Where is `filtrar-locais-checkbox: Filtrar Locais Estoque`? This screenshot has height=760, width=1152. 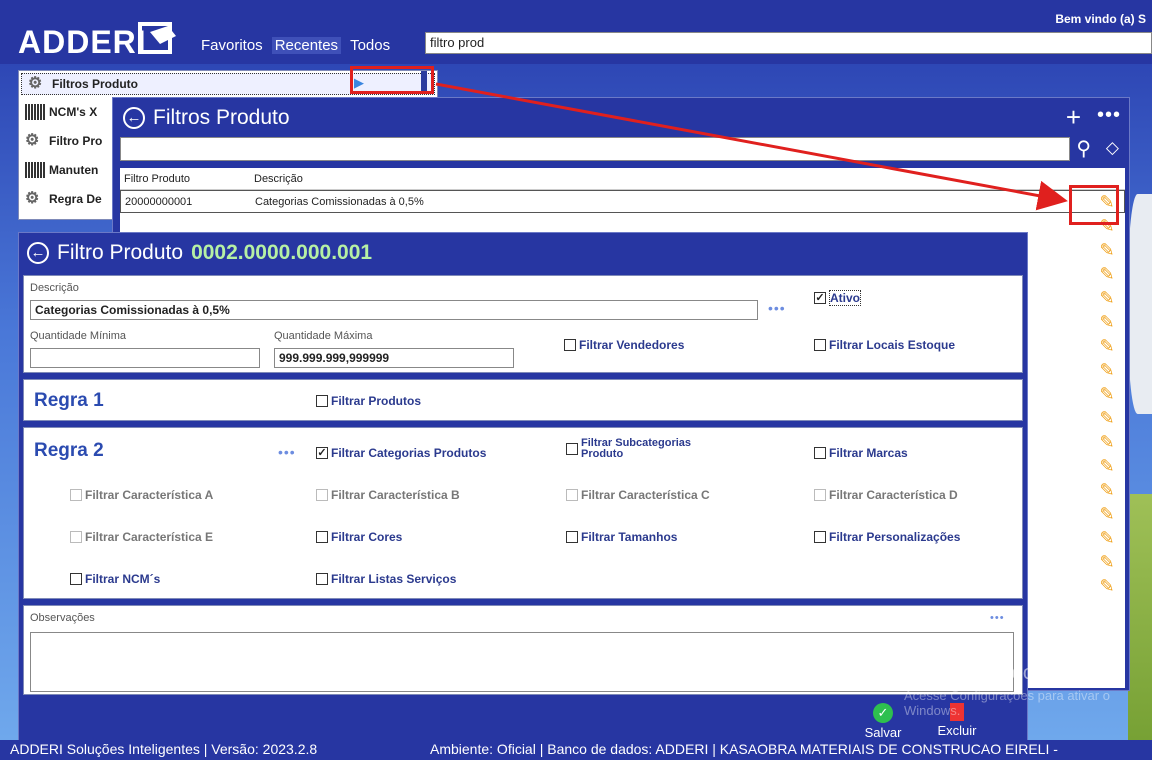
filtrar-locais-checkbox: Filtrar Locais Estoque is located at coordinates (884, 345).